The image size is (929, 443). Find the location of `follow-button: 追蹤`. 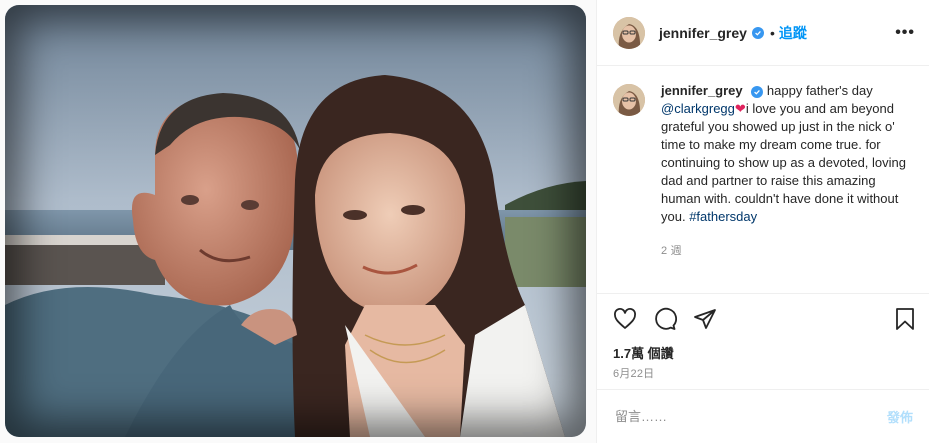

follow-button: 追蹤 is located at coordinates (793, 33).